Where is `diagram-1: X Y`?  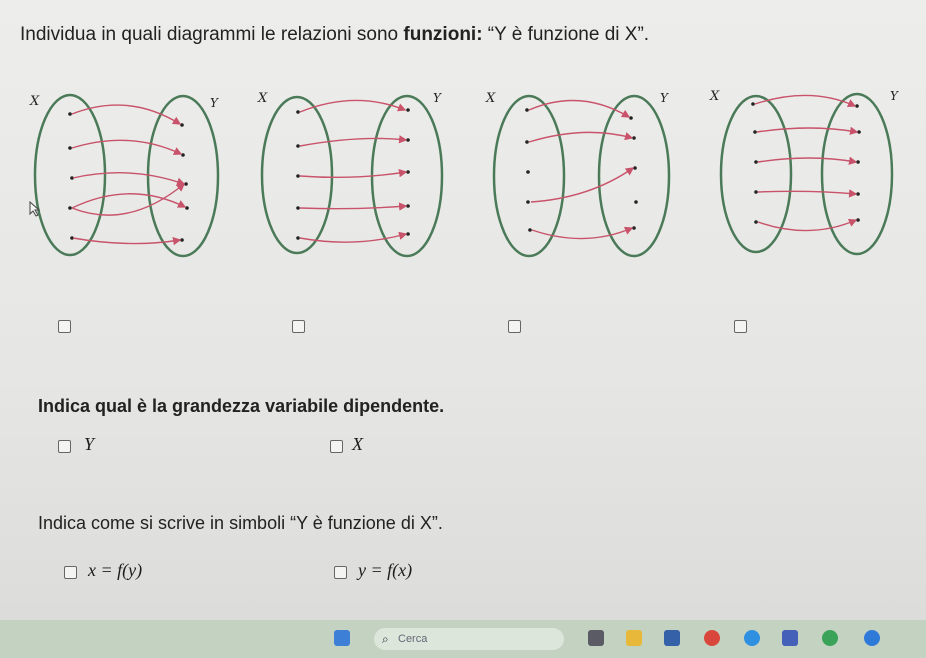
diagram-1: X Y is located at coordinates (124, 175).